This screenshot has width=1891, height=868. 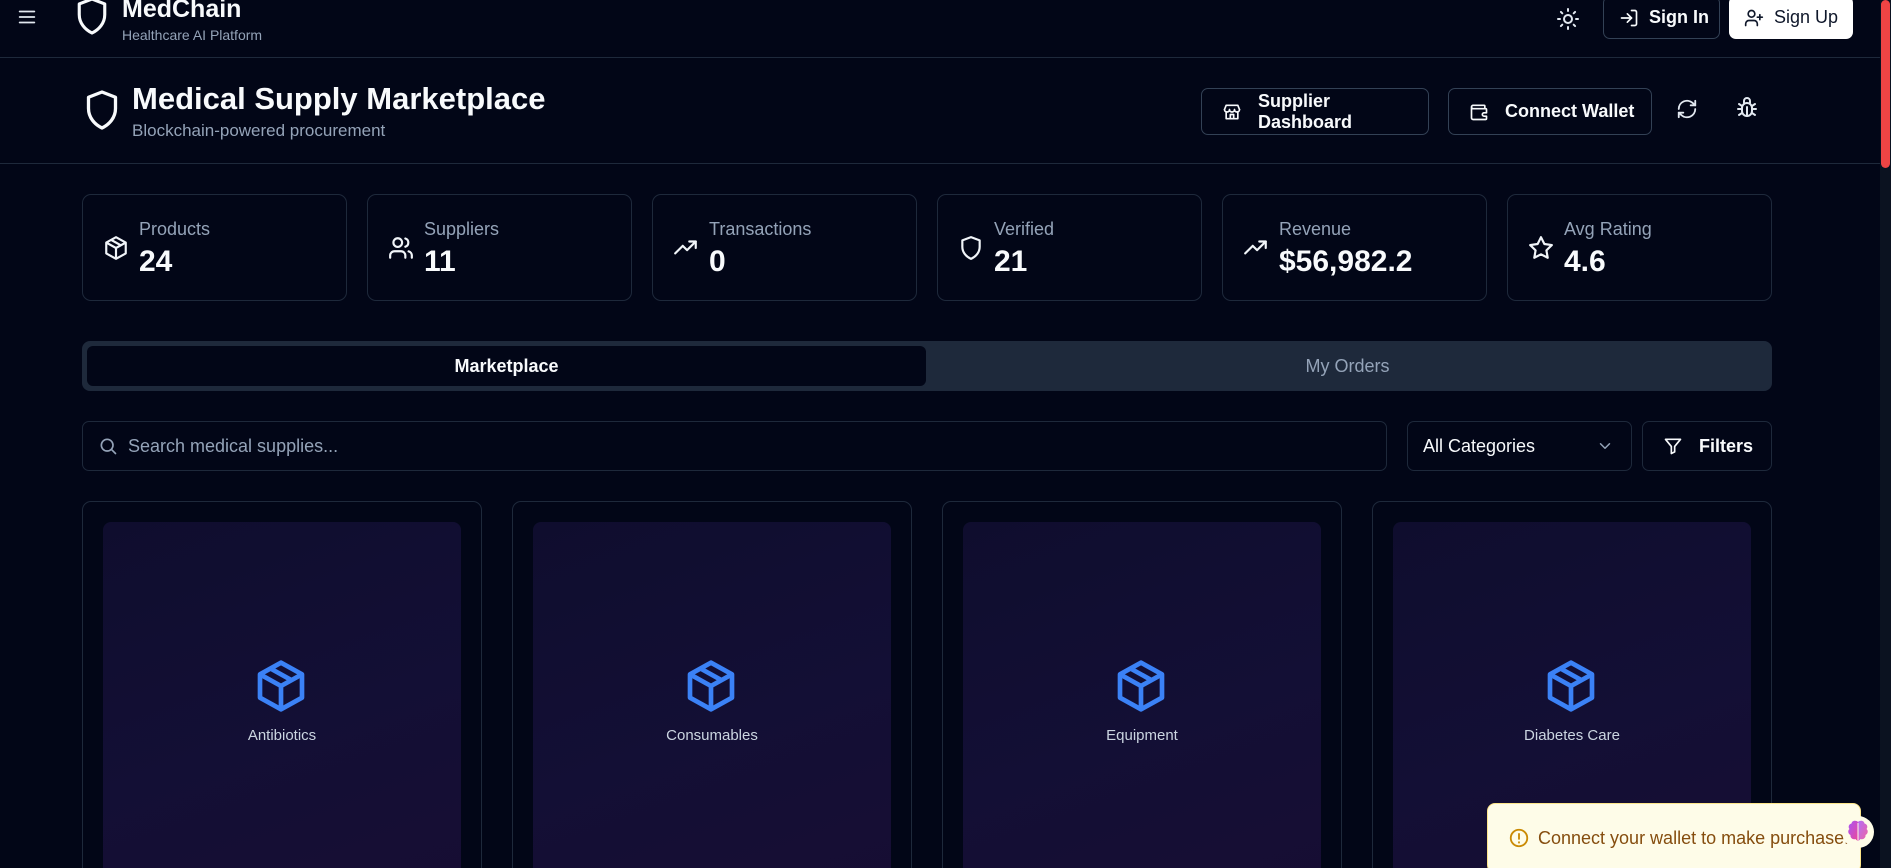 What do you see at coordinates (1679, 17) in the screenshot?
I see `sign-in-label: Sign In` at bounding box center [1679, 17].